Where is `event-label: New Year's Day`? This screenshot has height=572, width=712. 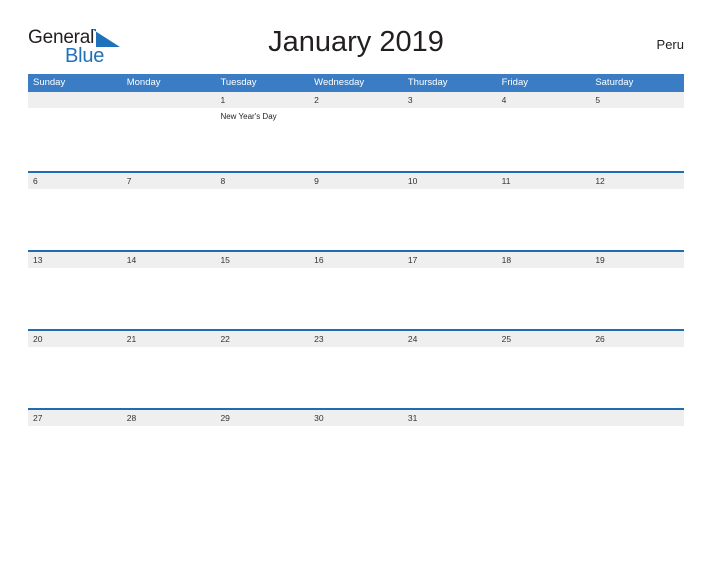
event-label: New Year's Day is located at coordinates (248, 116).